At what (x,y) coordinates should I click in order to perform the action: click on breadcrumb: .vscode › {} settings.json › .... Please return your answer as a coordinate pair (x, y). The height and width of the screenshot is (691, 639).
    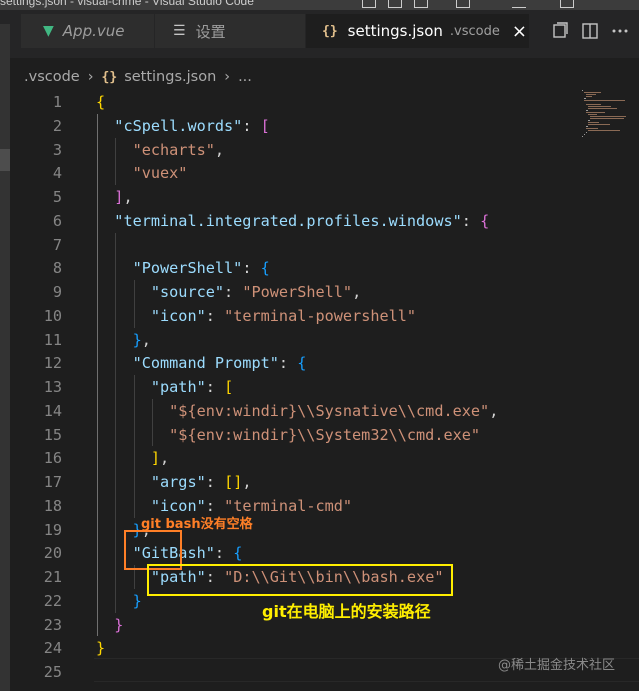
    Looking at the image, I should click on (138, 77).